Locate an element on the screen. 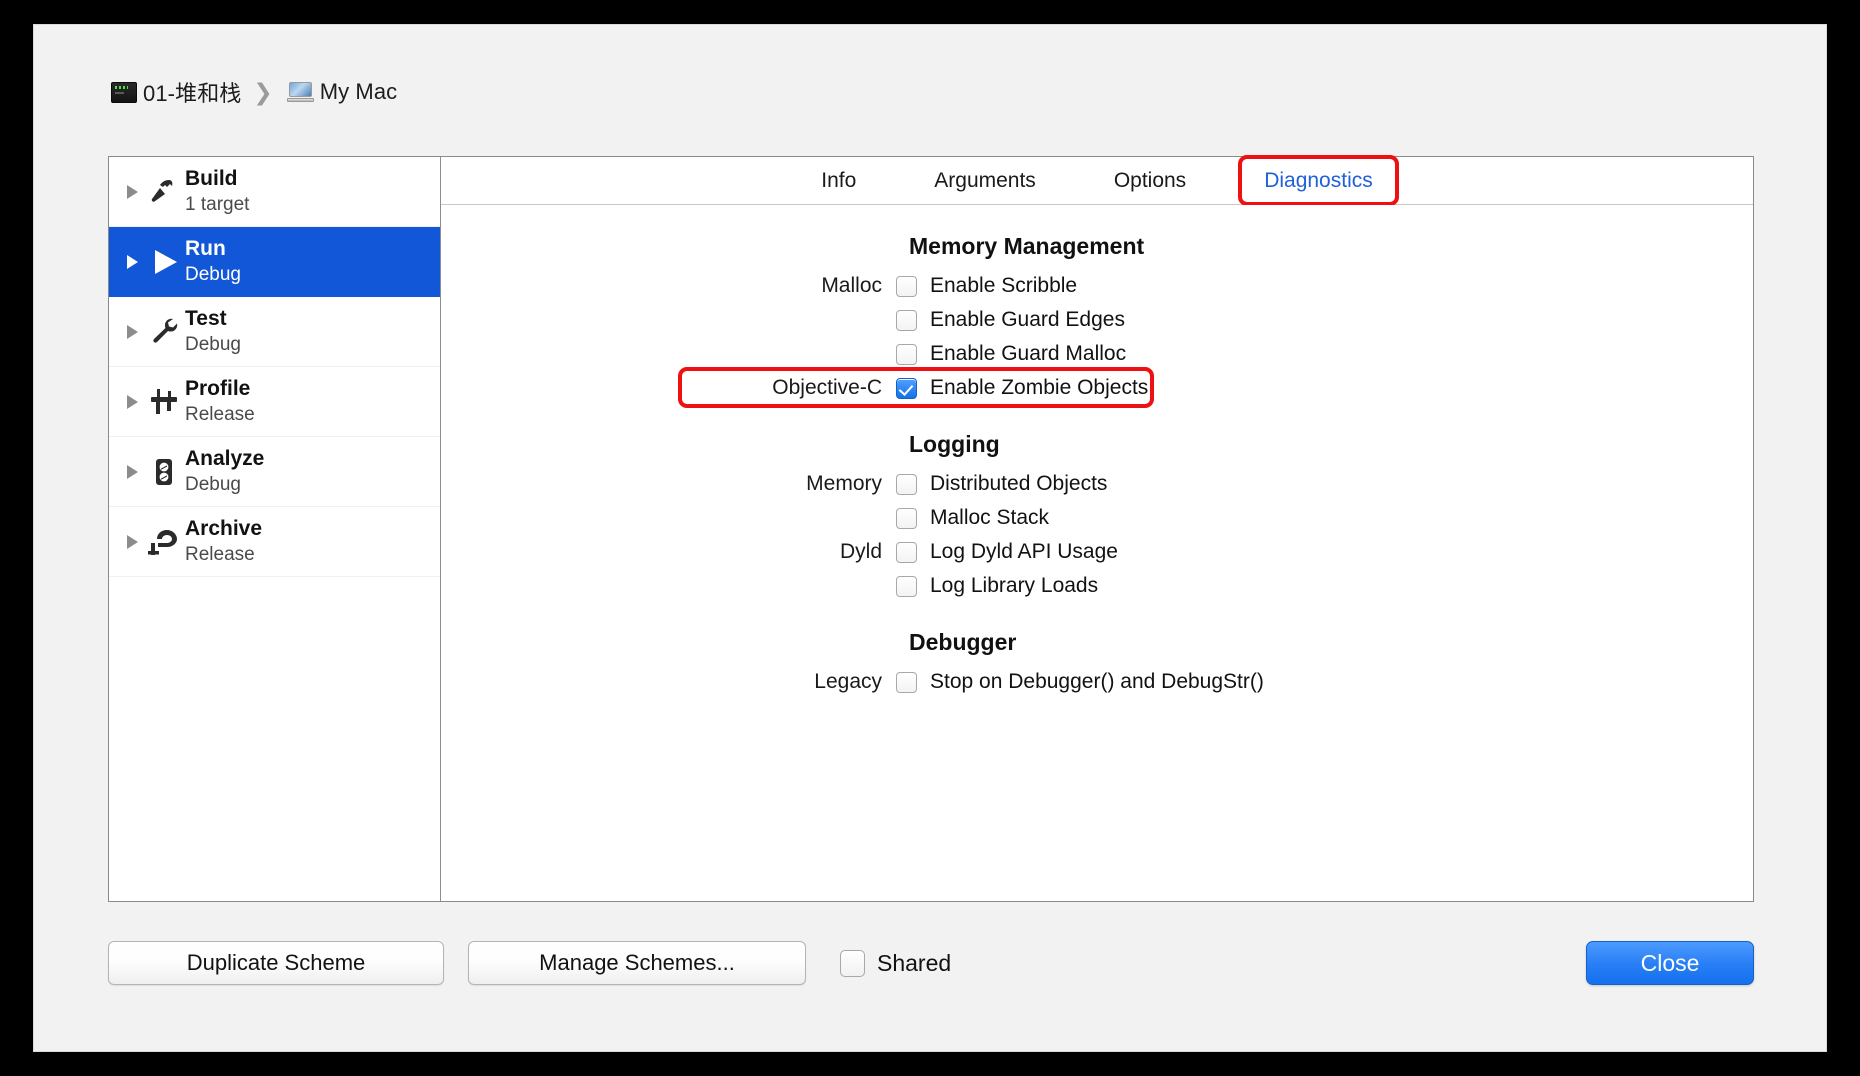 The width and height of the screenshot is (1860, 1076). duplicate-scheme-button: Duplicate Scheme is located at coordinates (276, 963).